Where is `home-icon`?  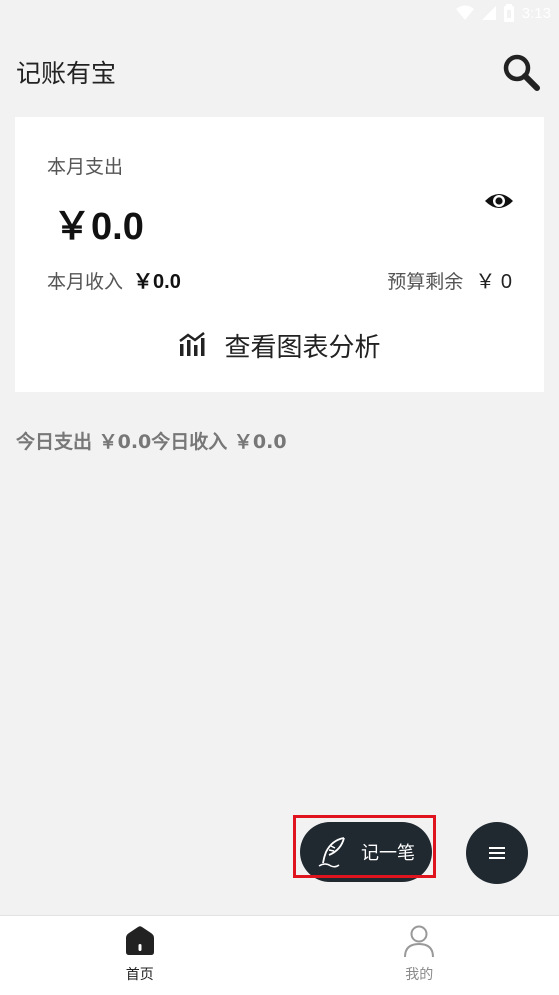 home-icon is located at coordinates (139, 940).